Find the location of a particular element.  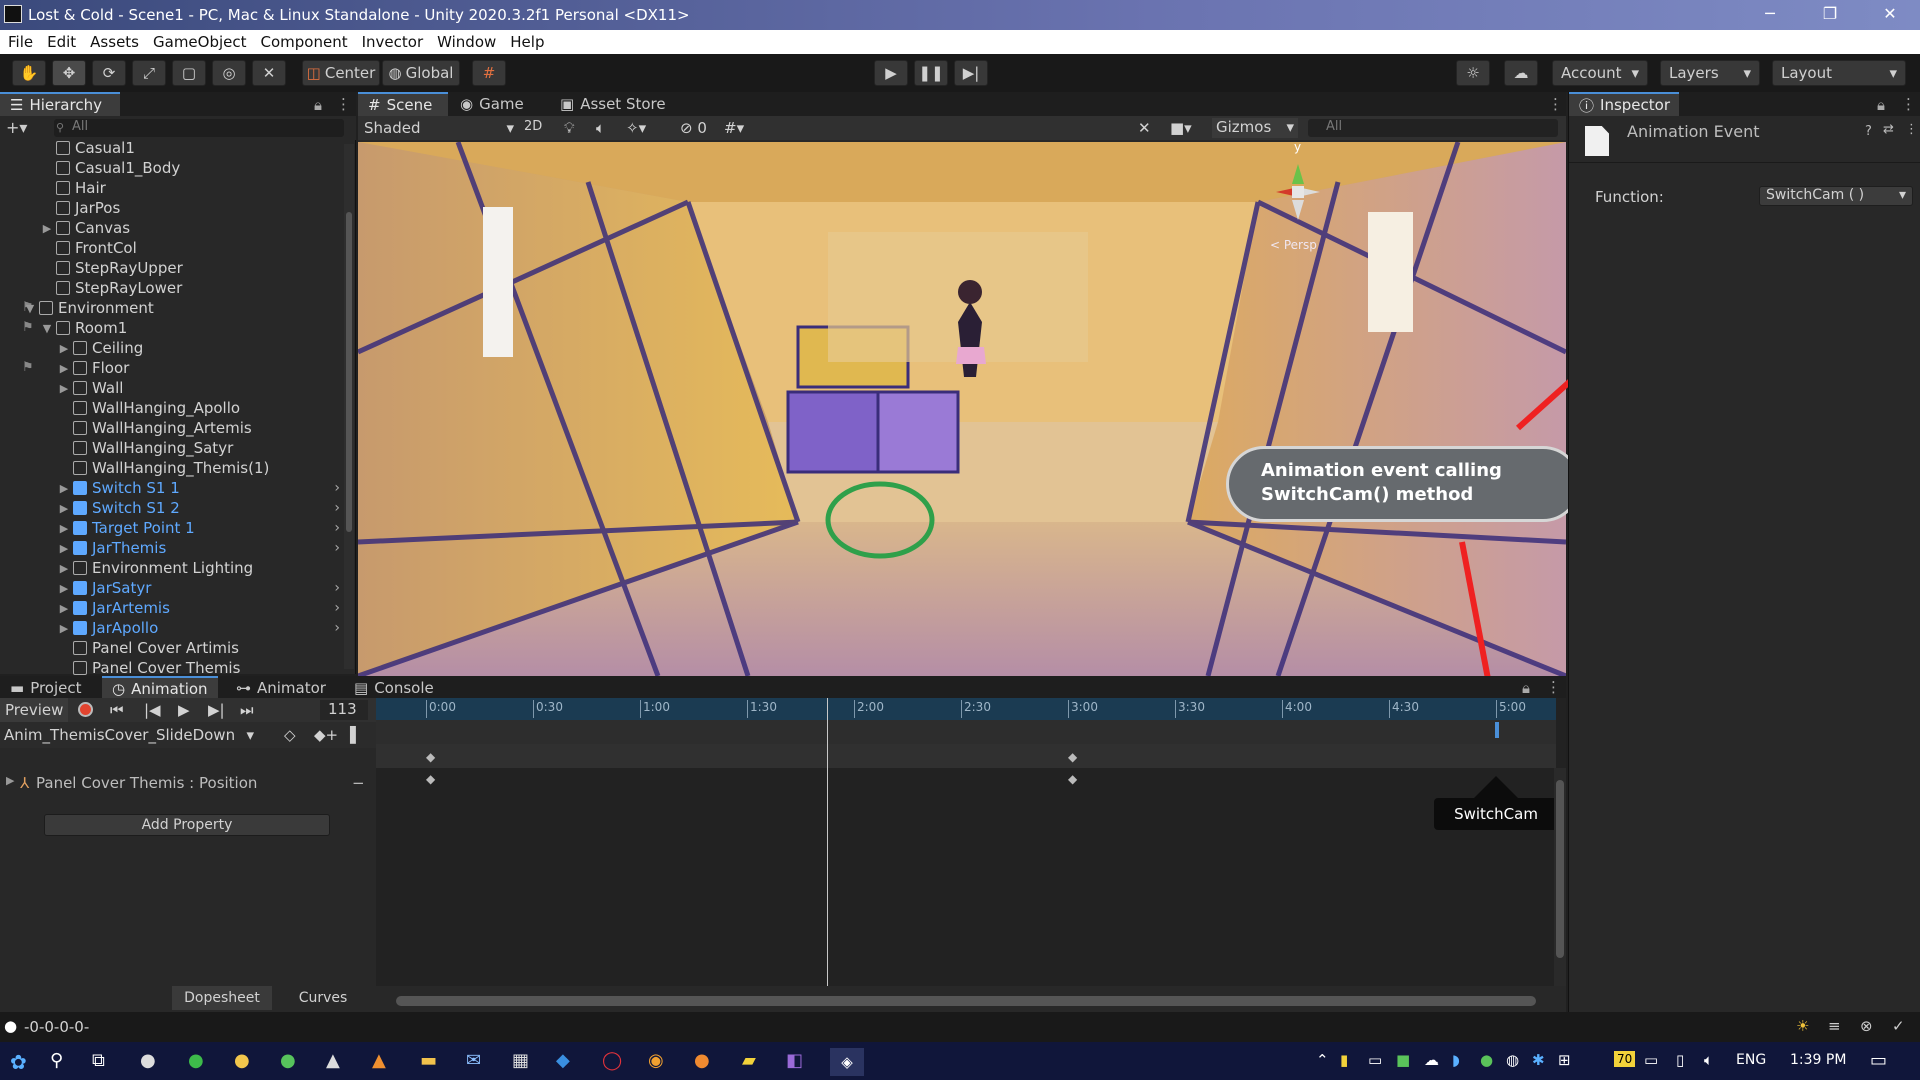

function-label: Function: is located at coordinates (1629, 197).